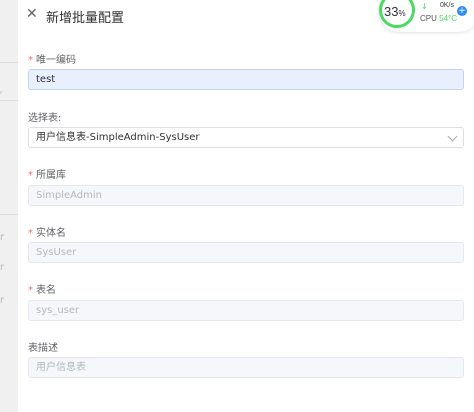 The image size is (474, 412). I want to click on system-monitor-widget: 33% ↓ 0K/s CPU 54°C +, so click(426, 16).